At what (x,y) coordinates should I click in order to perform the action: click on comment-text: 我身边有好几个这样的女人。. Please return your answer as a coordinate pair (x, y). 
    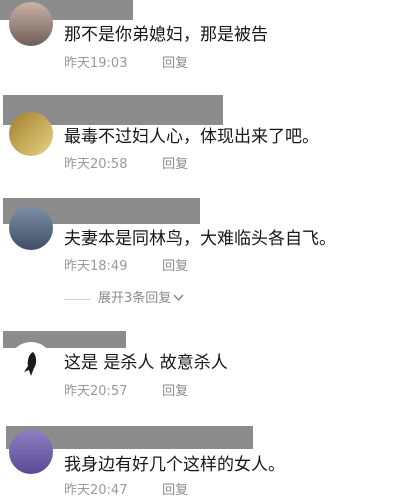
    Looking at the image, I should click on (174, 465).